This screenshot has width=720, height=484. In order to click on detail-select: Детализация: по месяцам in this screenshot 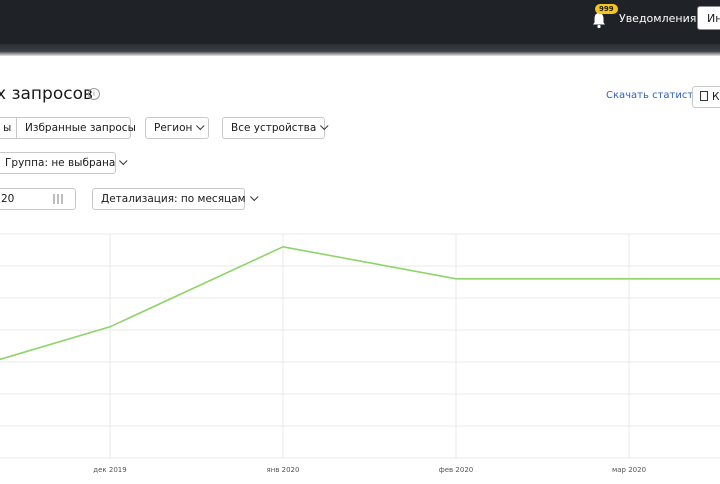, I will do `click(168, 199)`.